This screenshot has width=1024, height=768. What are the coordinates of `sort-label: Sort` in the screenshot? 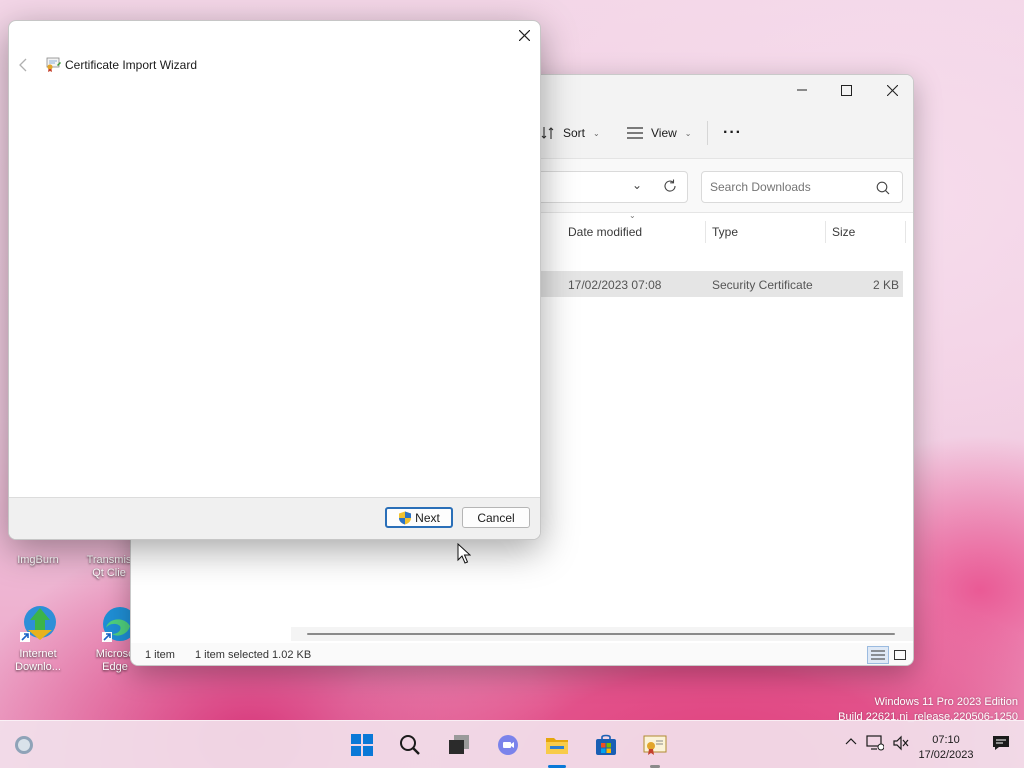 It's located at (574, 133).